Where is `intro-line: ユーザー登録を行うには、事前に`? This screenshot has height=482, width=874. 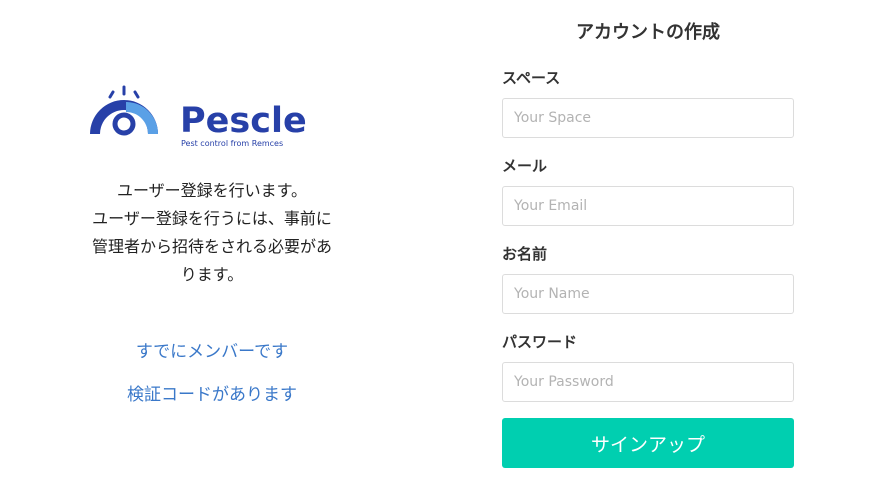
intro-line: ユーザー登録を行うには、事前に is located at coordinates (212, 218).